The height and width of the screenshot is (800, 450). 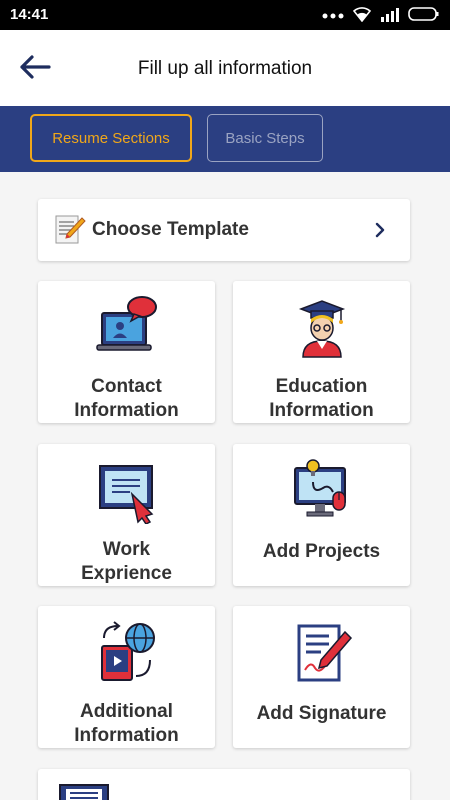 I want to click on contact-information-card: Contact Information, so click(x=126, y=352).